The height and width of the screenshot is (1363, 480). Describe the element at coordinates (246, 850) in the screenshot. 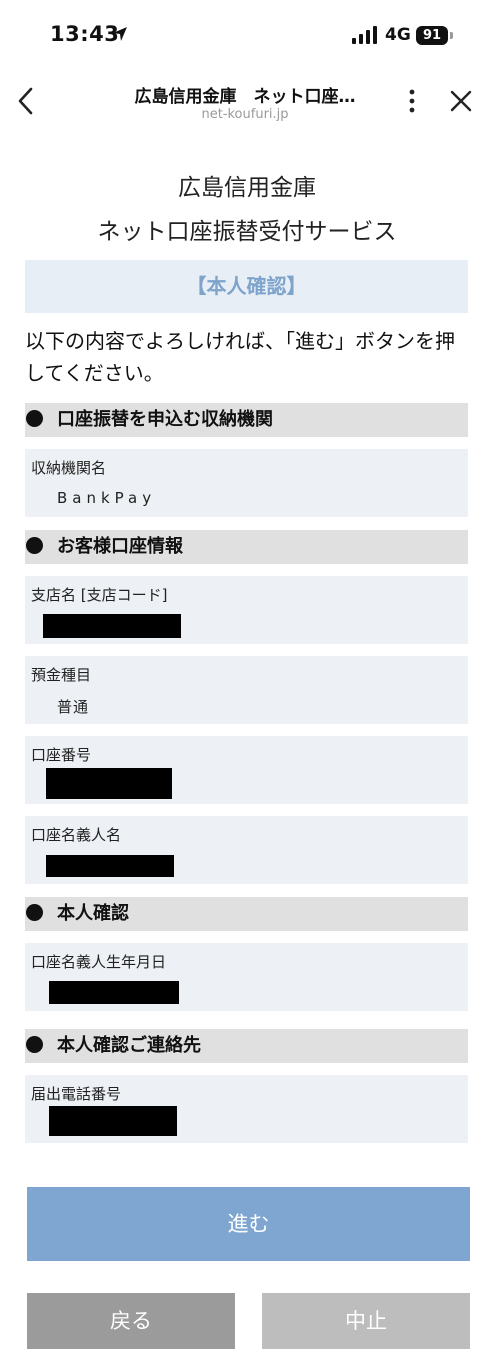

I see `field-account-holder: 口座名義人名` at that location.